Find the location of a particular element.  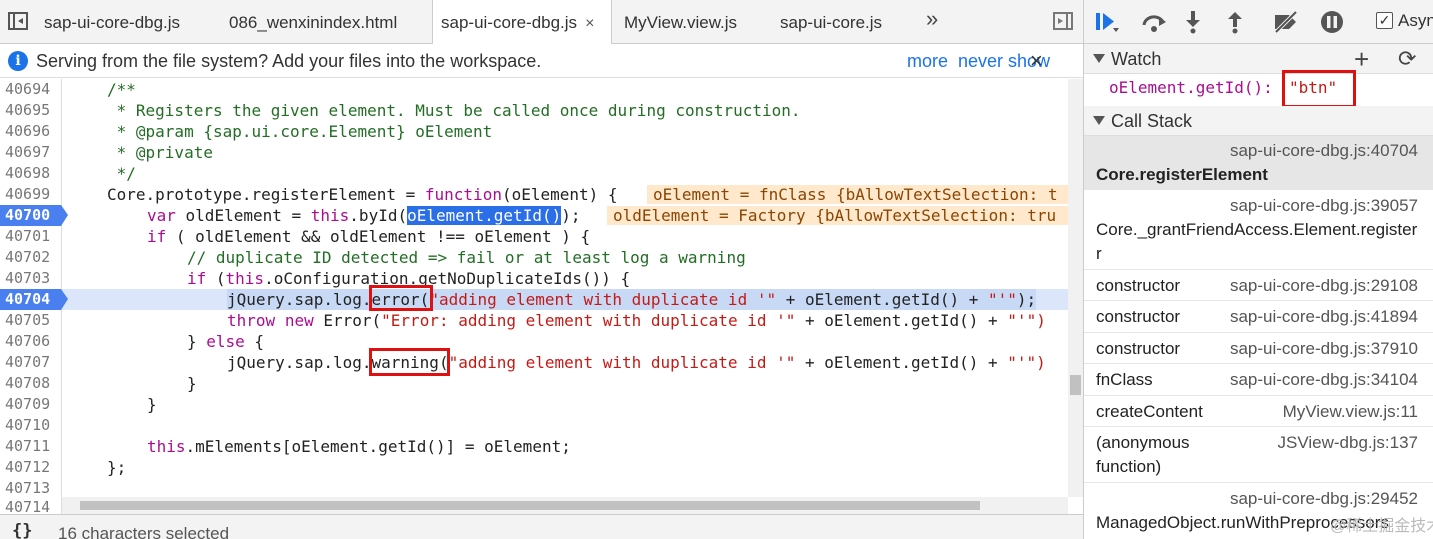

code-line: 40694 /** is located at coordinates (534, 89).